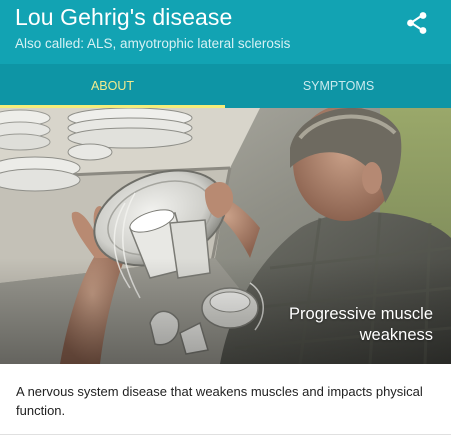 The height and width of the screenshot is (438, 451). I want to click on share-icon, so click(417, 23).